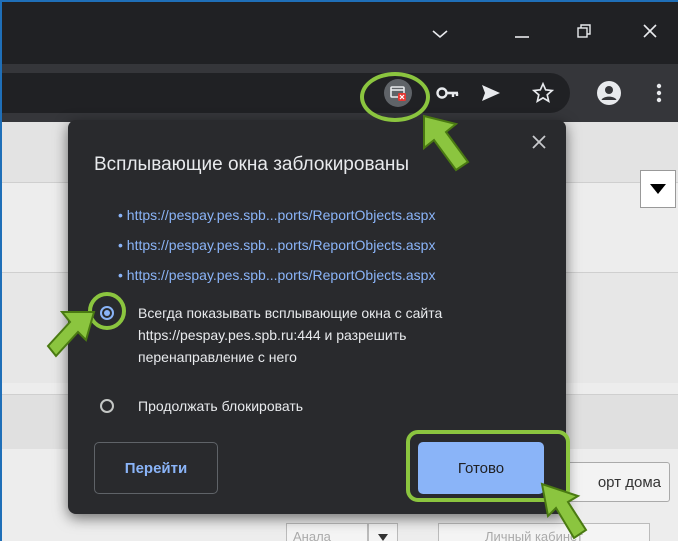  What do you see at coordinates (221, 406) in the screenshot?
I see `continue-blocking-label: Продолжать блокировать` at bounding box center [221, 406].